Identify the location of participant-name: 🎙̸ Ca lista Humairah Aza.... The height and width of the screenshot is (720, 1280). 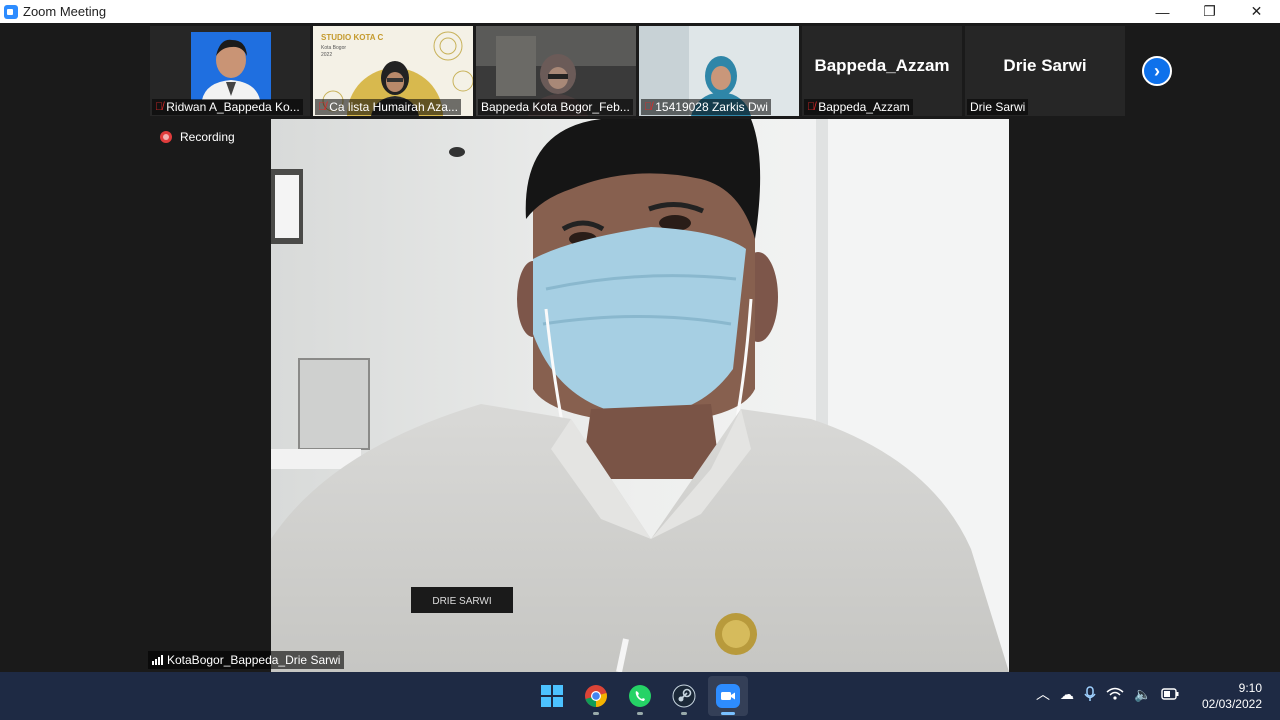
(388, 107).